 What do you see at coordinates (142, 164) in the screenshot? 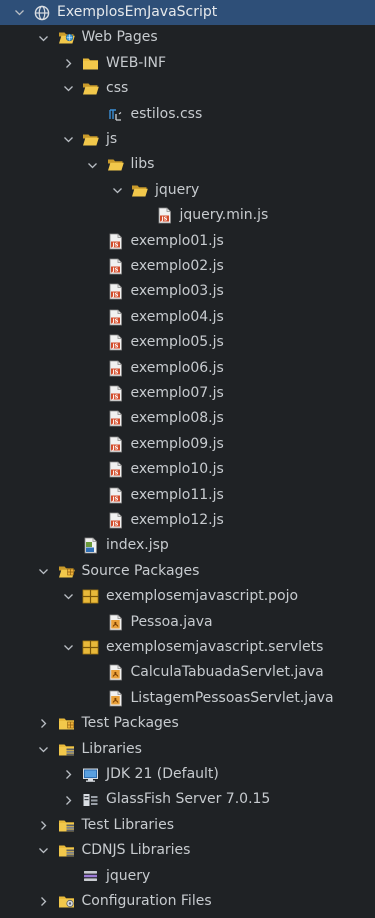
I see `tree-node-label: libs` at bounding box center [142, 164].